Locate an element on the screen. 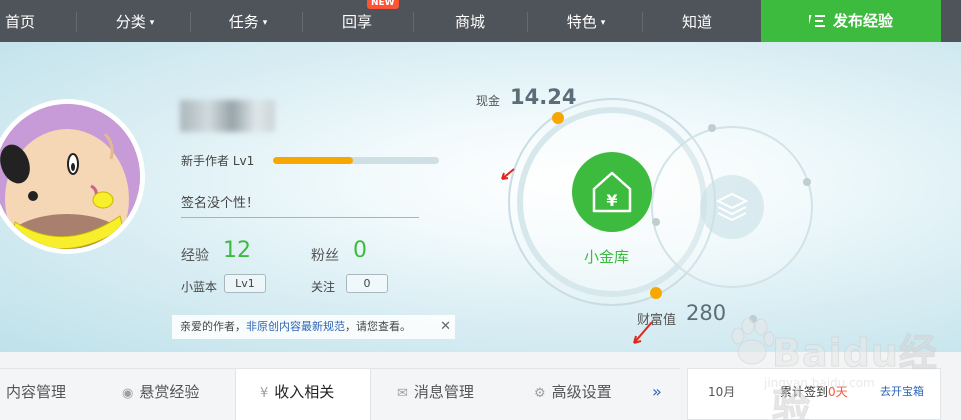 This screenshot has height=420, width=961. checkin-streak: 累计签到0天 is located at coordinates (814, 391).